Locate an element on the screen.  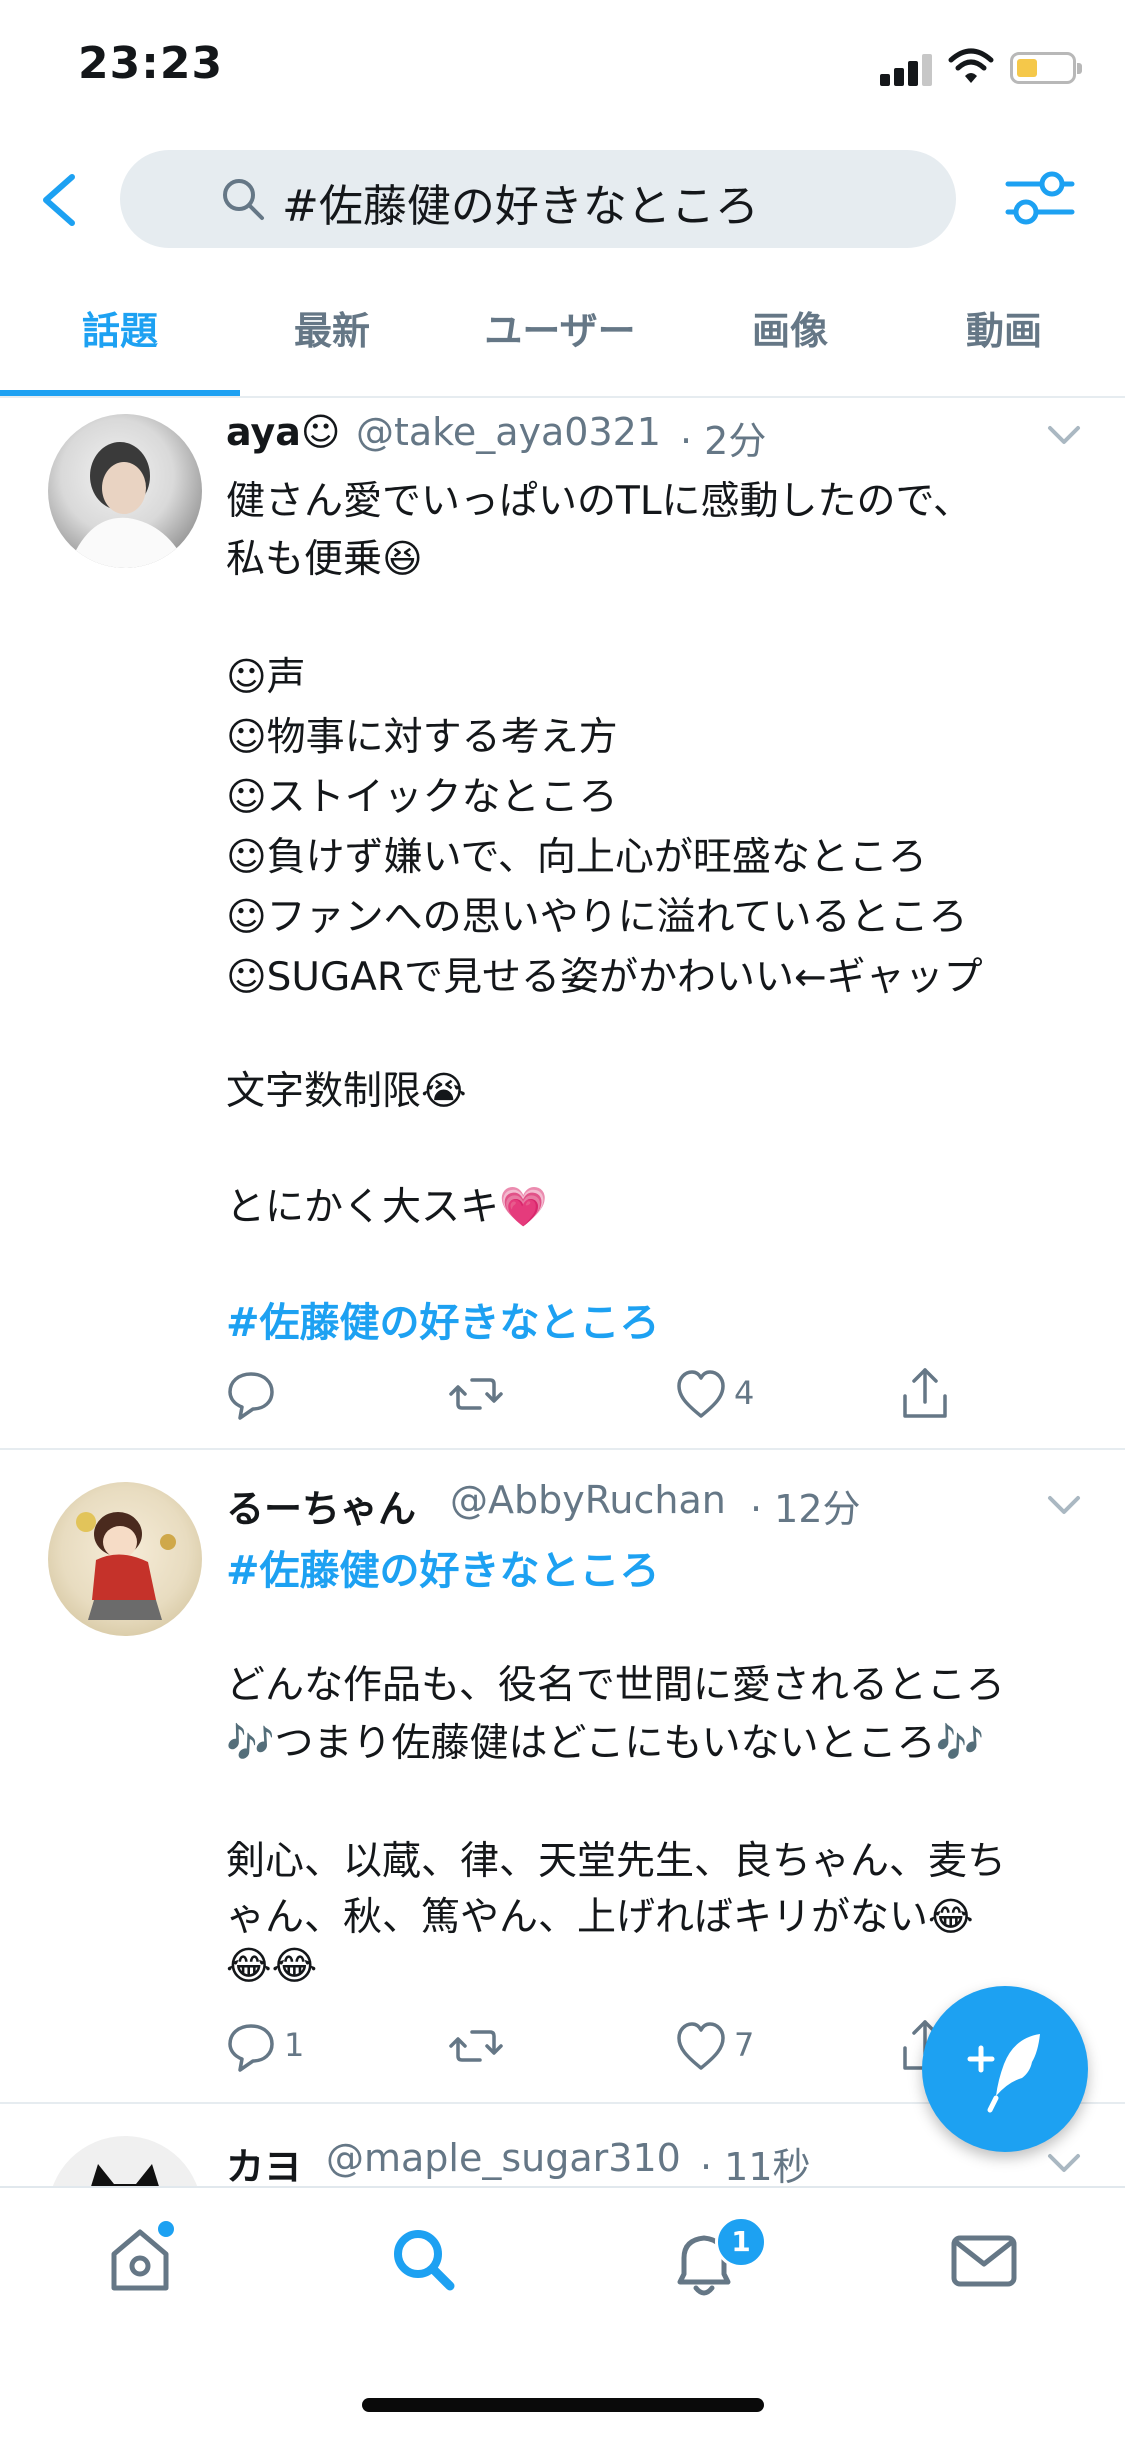
like-count: 7 is located at coordinates (744, 2045).